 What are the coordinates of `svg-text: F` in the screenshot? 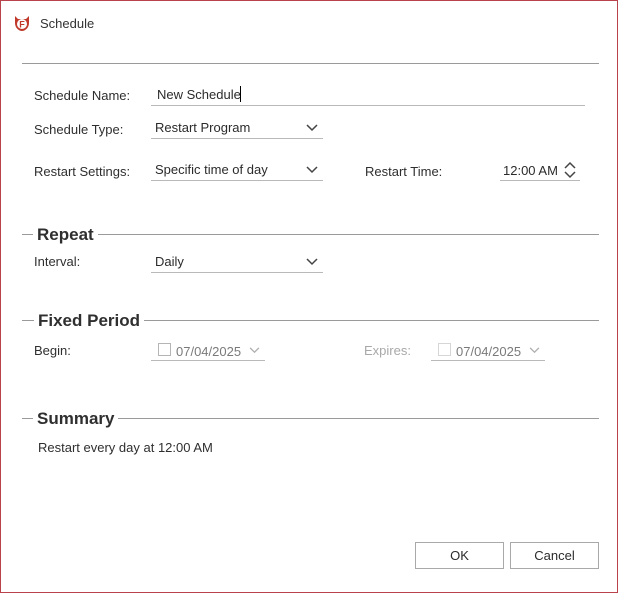 It's located at (22, 25).